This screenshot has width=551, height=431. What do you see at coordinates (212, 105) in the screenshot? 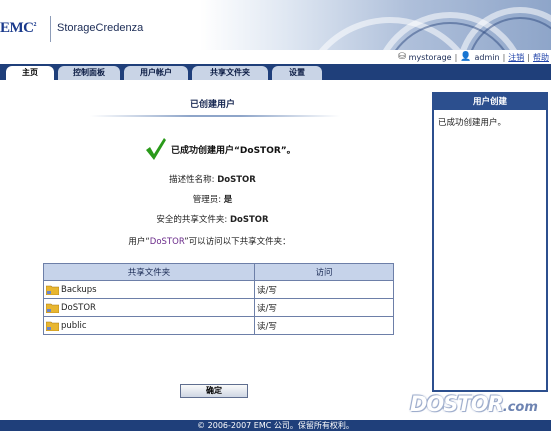
I see `page-title: 已创建用户` at bounding box center [212, 105].